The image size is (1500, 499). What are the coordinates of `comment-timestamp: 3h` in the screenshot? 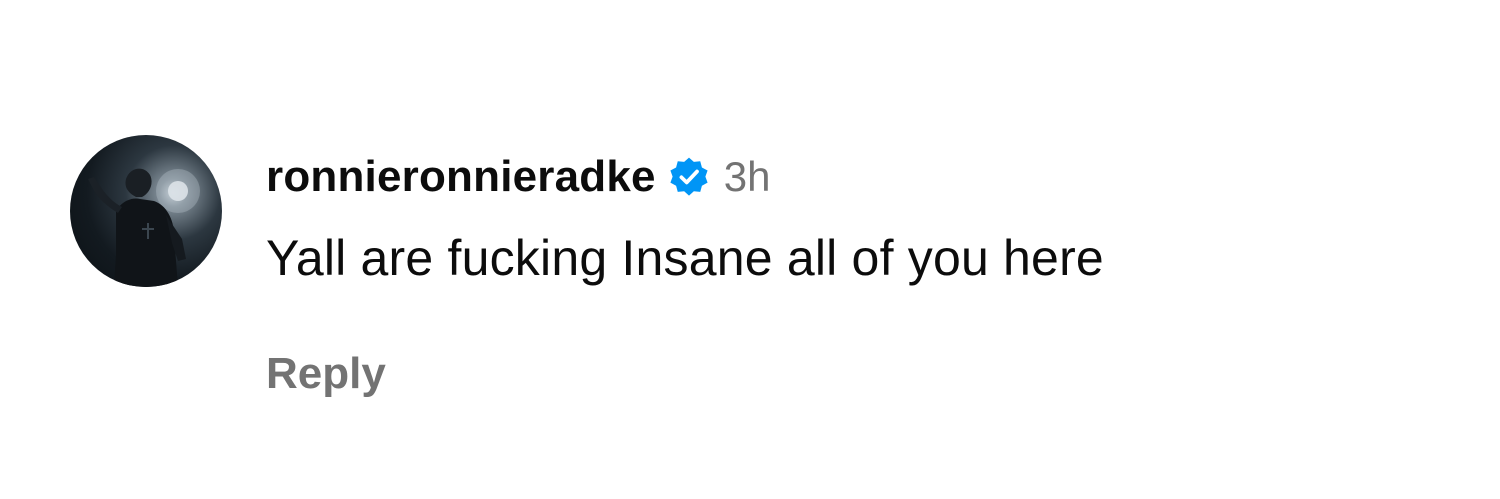 It's located at (747, 176).